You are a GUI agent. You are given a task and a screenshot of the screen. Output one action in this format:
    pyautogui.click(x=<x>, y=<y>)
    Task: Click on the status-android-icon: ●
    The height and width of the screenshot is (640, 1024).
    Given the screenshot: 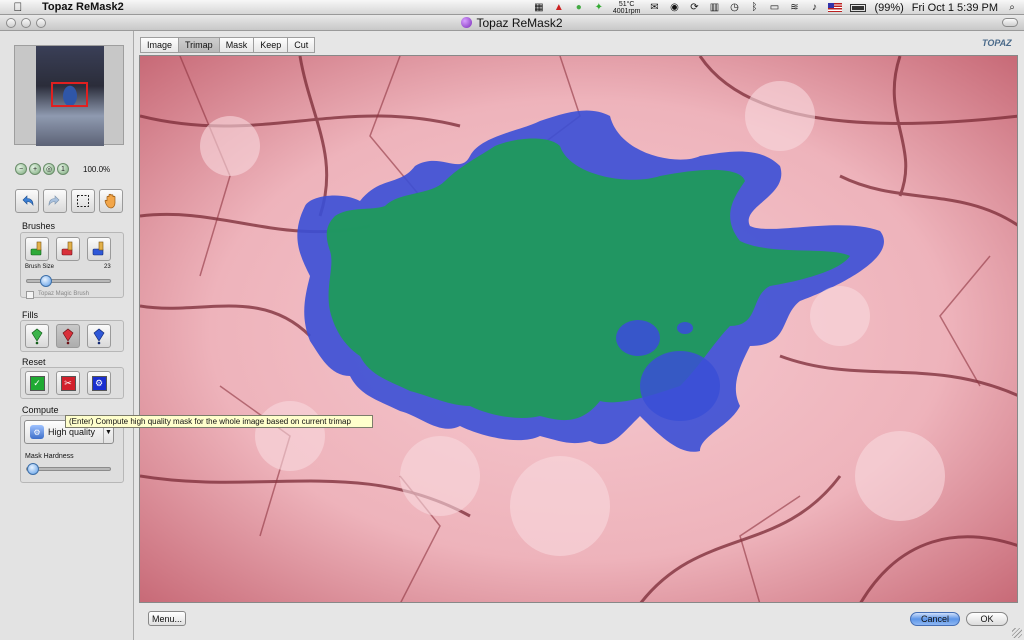 What is the action you would take?
    pyautogui.click(x=579, y=7)
    